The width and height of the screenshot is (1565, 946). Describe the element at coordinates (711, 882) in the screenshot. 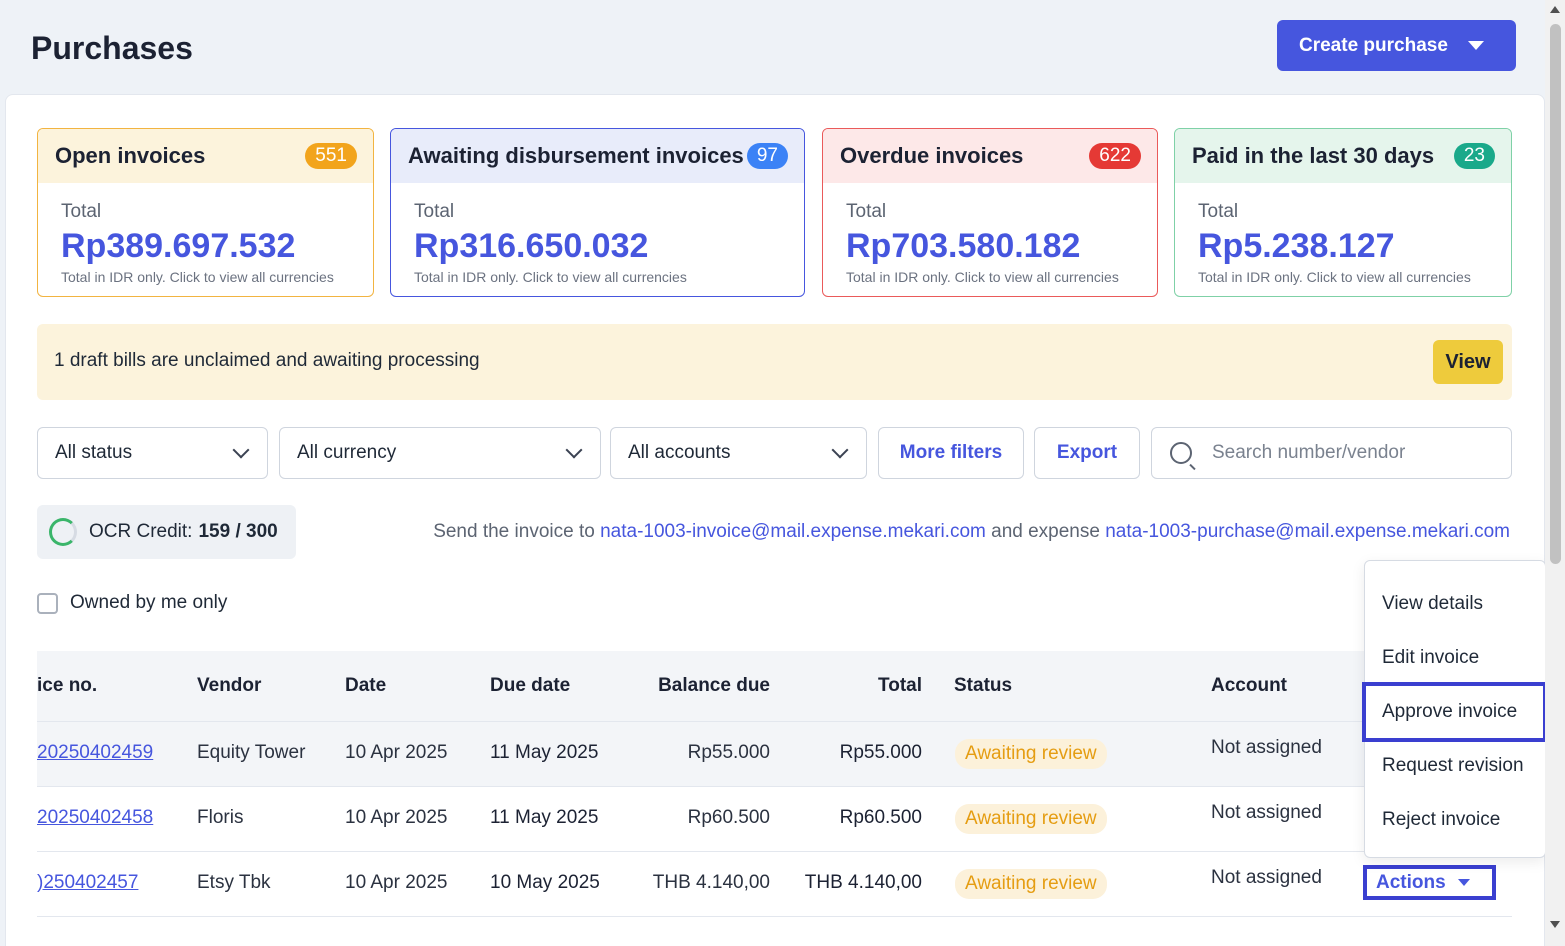

I see `balance-due-cell: THB 4.140,00` at that location.